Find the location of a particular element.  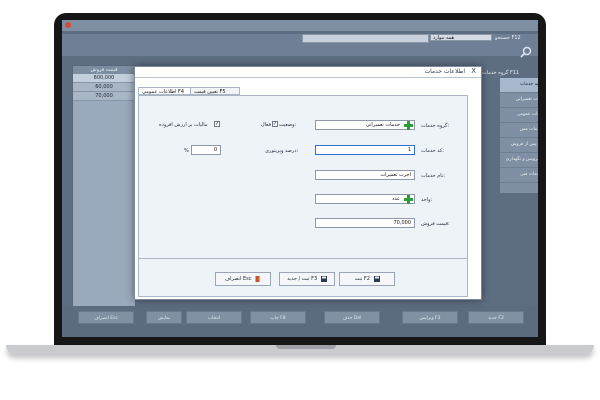

sale-price-field: 70,000 is located at coordinates (365, 223).